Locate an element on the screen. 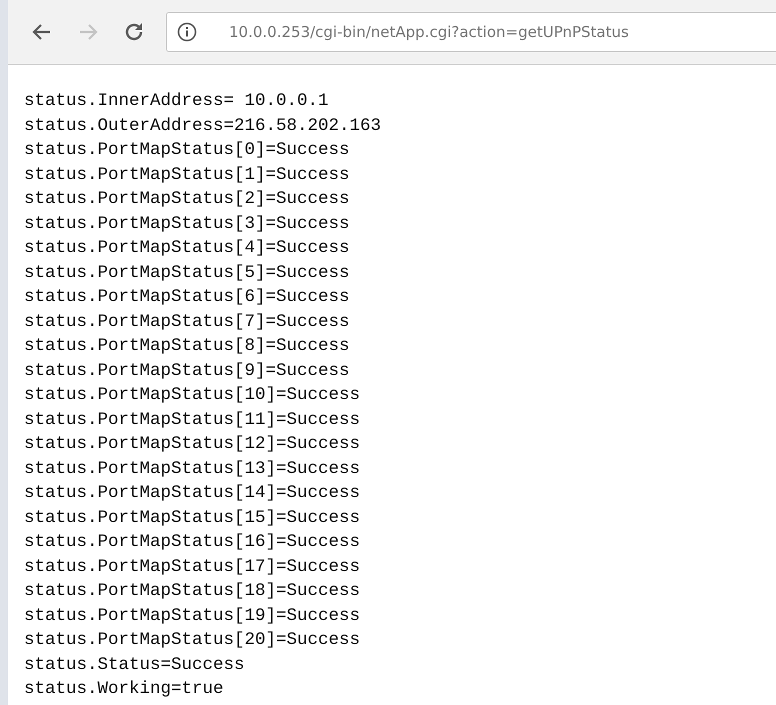  response-line: status.InnerAddress= 10.0.0.1 is located at coordinates (177, 101).